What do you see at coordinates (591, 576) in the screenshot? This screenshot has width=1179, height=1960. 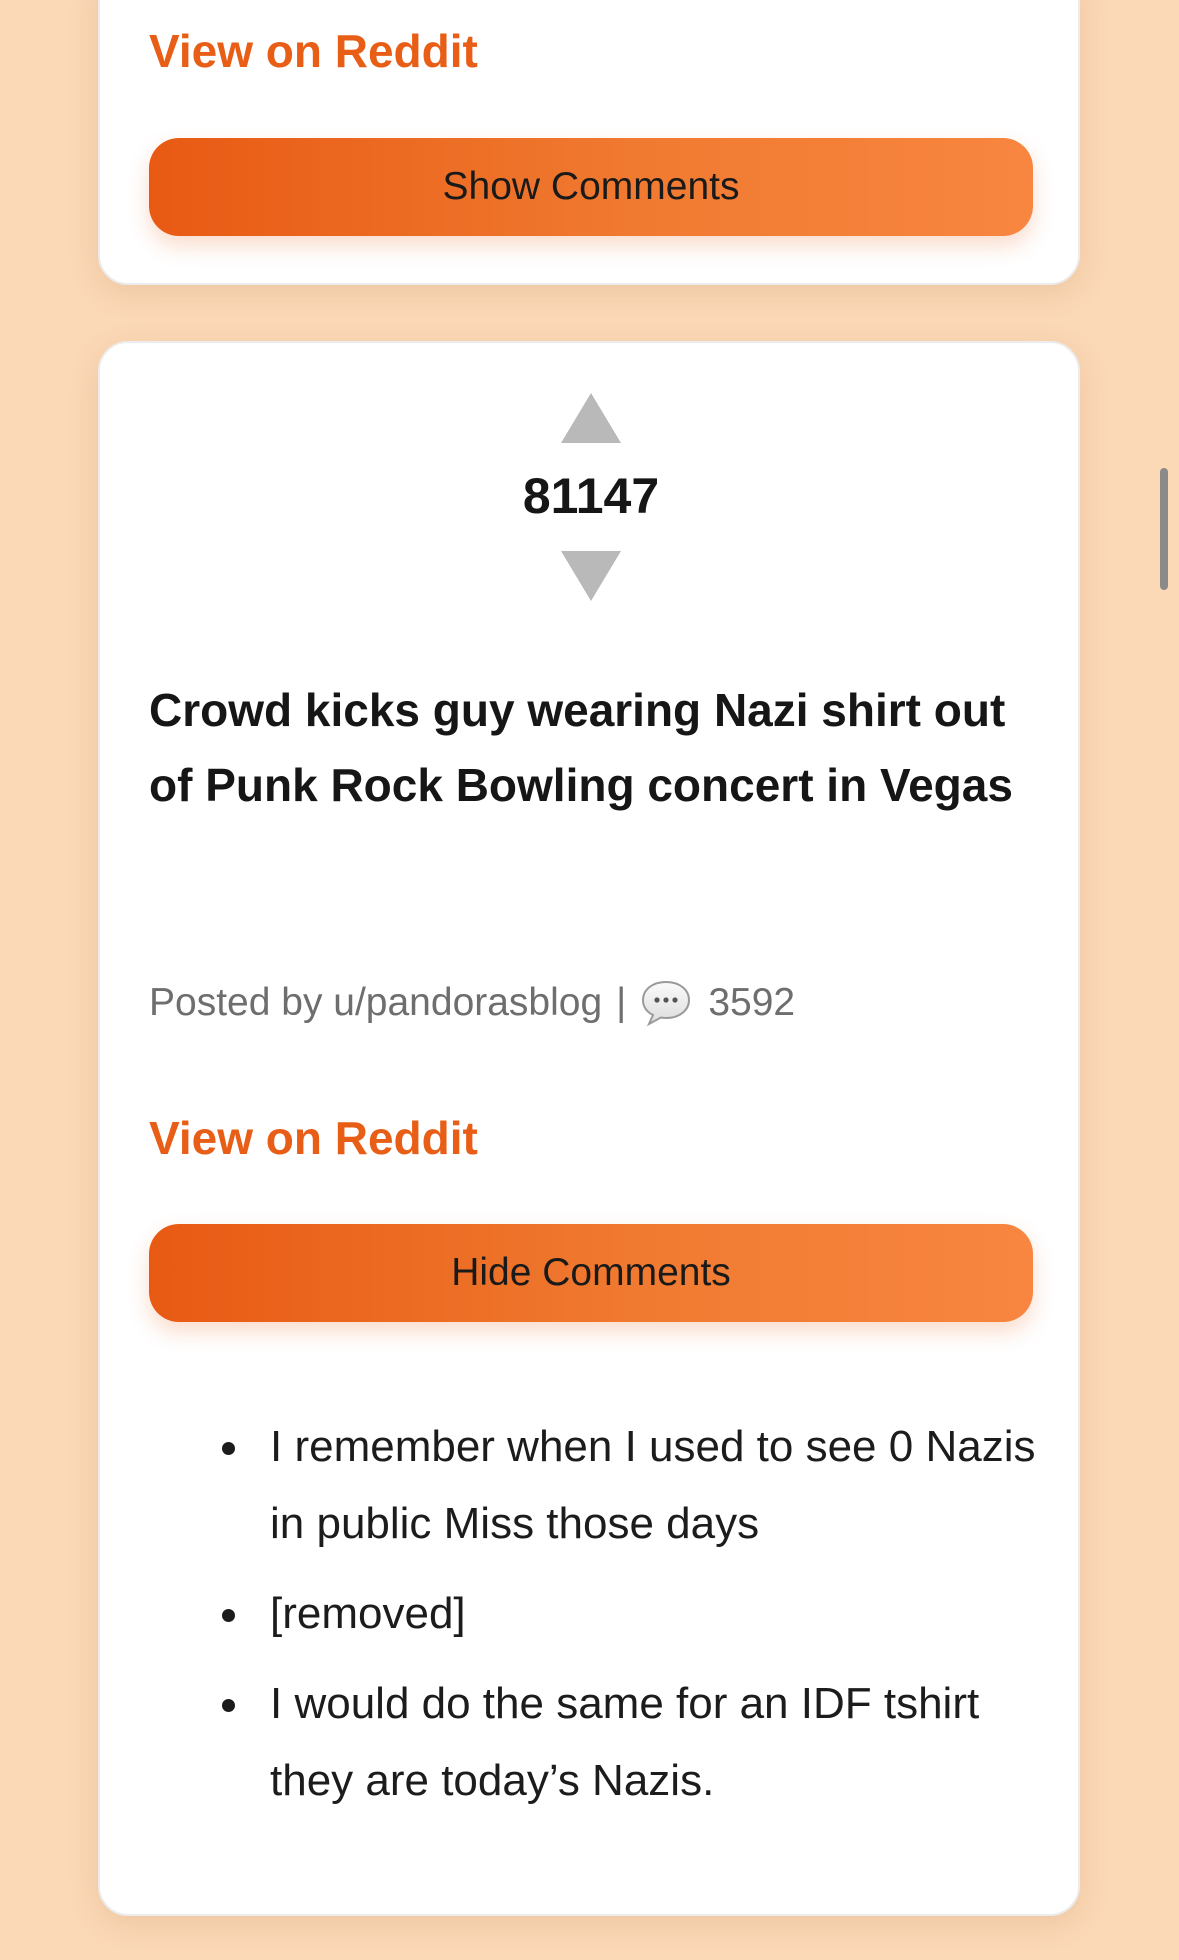 I see `downvote-arrow-icon` at bounding box center [591, 576].